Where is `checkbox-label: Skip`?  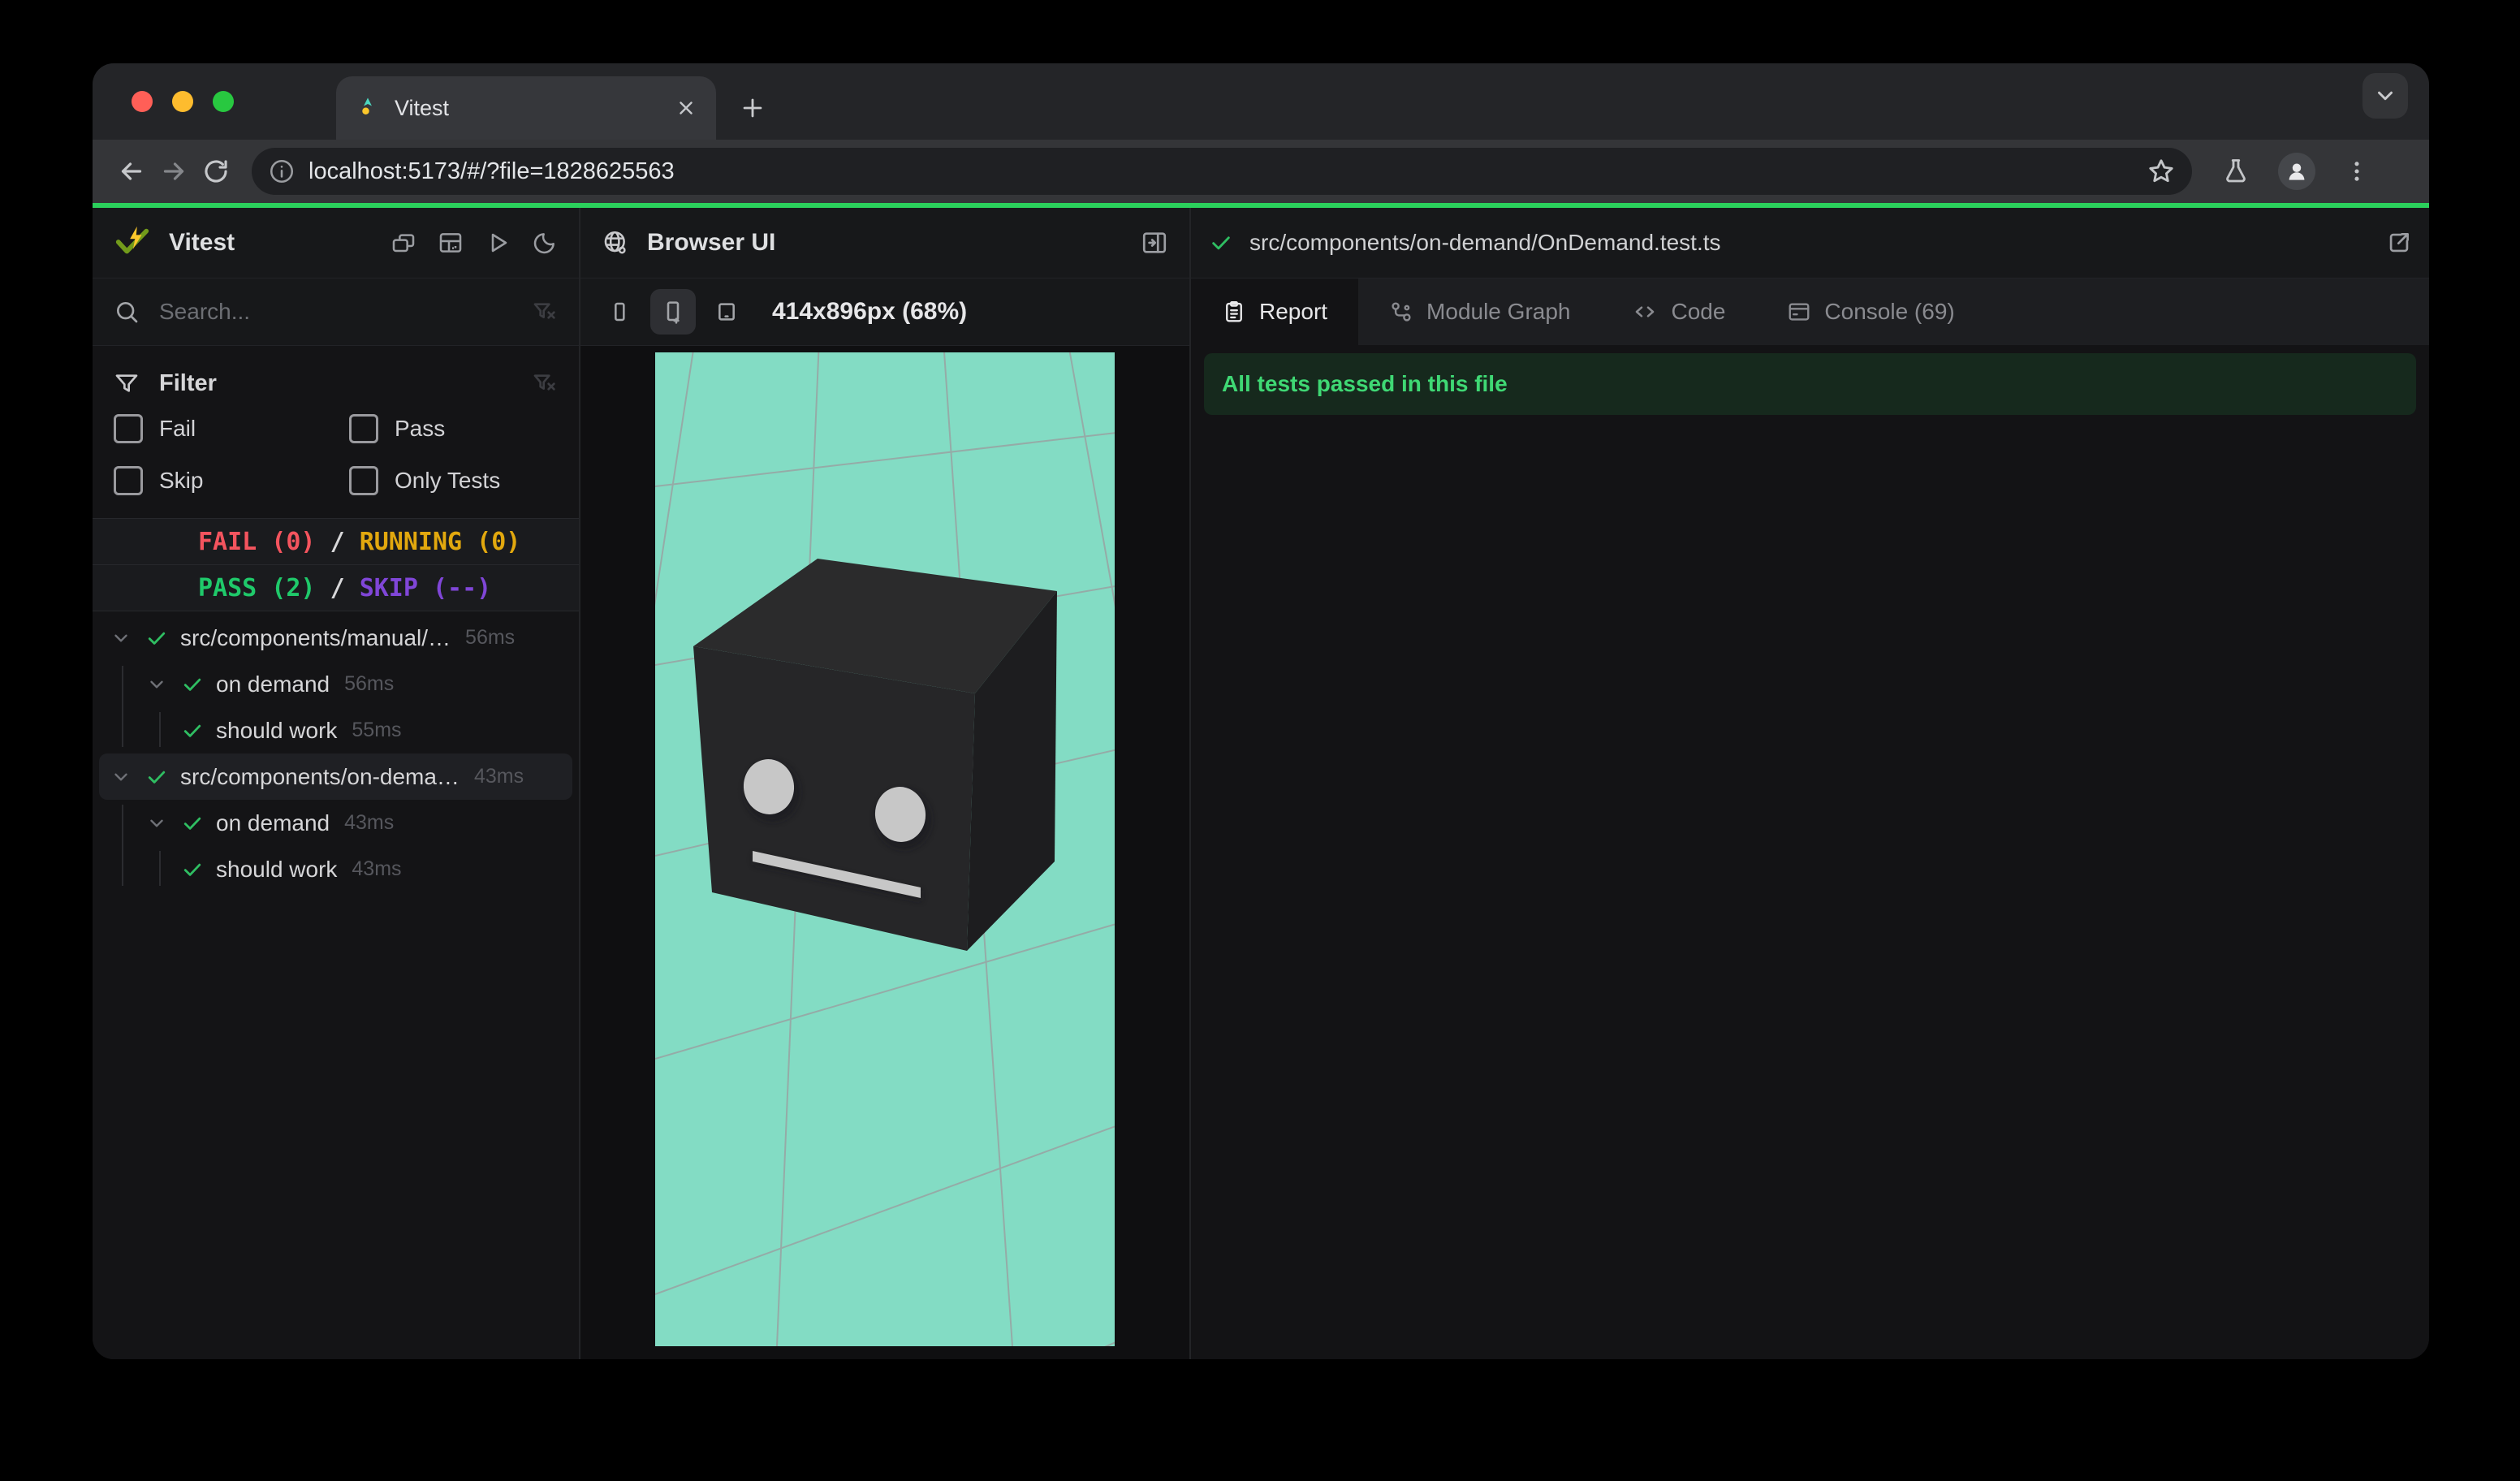
checkbox-label: Skip is located at coordinates (181, 480).